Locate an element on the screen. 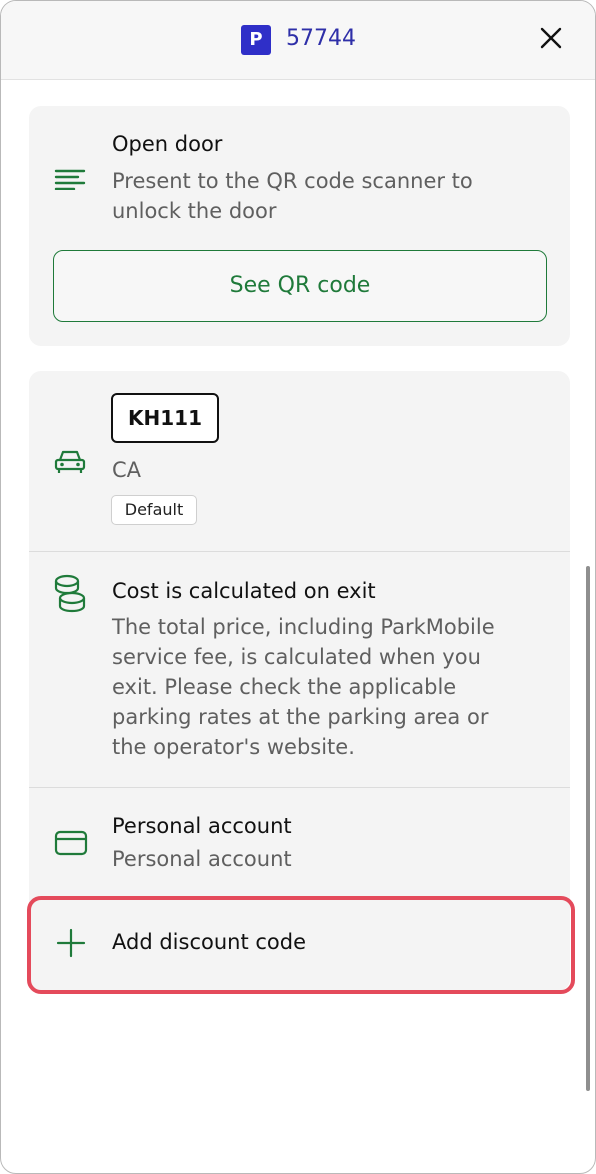 The width and height of the screenshot is (596, 1174). plate-state: CA is located at coordinates (127, 470).